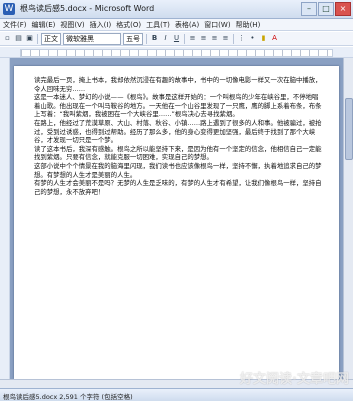 The image size is (353, 401). What do you see at coordinates (154, 38) in the screenshot?
I see `bold-icon: B` at bounding box center [154, 38].